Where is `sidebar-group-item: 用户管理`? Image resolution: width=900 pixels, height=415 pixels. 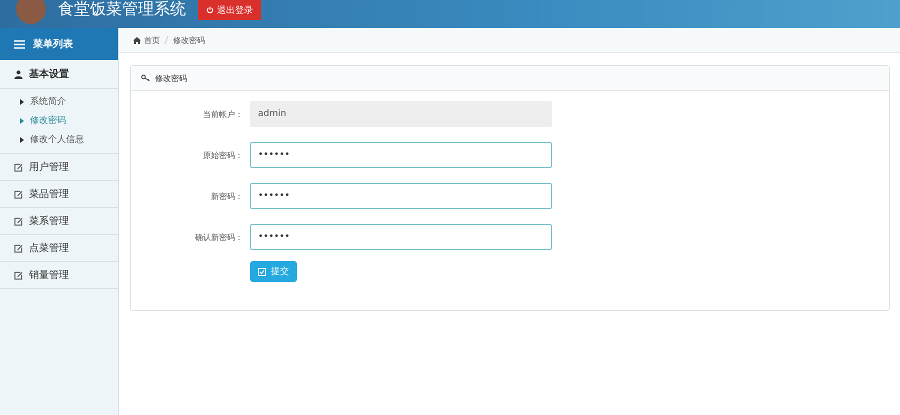 sidebar-group-item: 用户管理 is located at coordinates (59, 167).